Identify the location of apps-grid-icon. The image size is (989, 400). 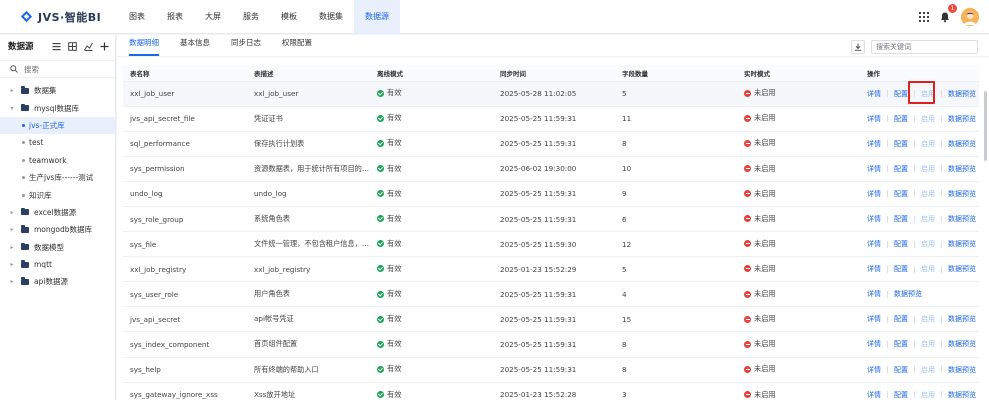
(924, 17).